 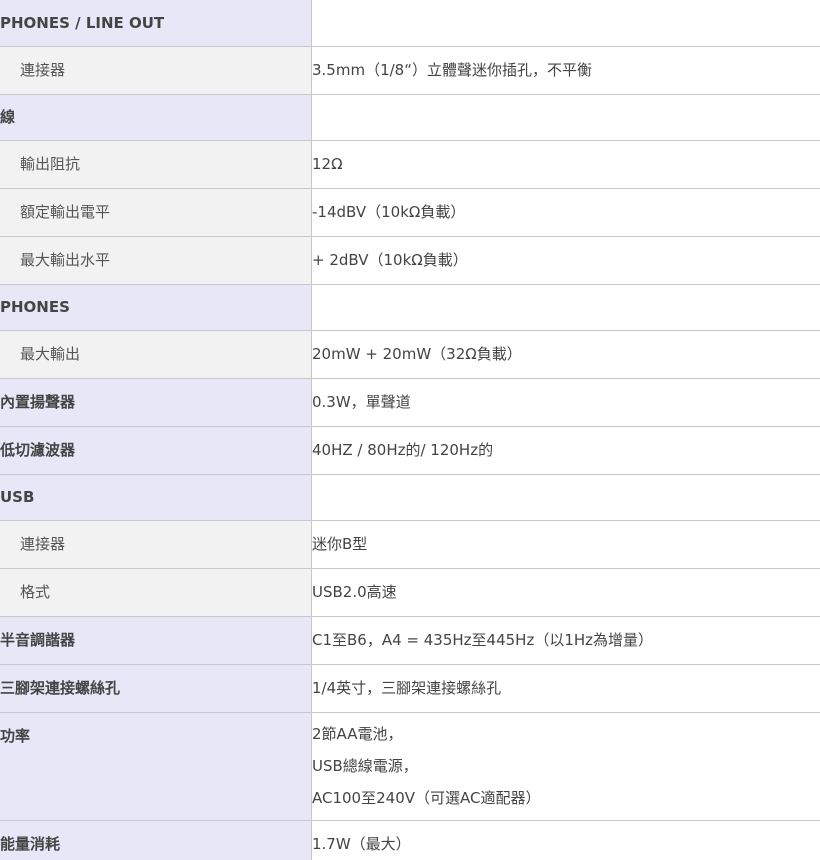 I want to click on spec-value-line: AC100至240V（可選AC適配器）, so click(x=426, y=797).